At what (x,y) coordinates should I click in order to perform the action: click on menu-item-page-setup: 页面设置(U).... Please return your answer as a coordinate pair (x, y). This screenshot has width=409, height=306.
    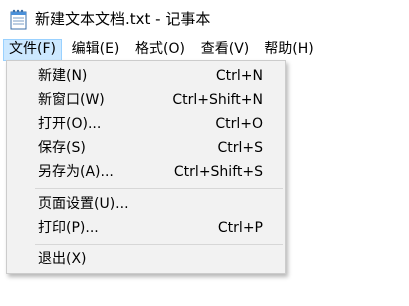
    Looking at the image, I should click on (146, 204).